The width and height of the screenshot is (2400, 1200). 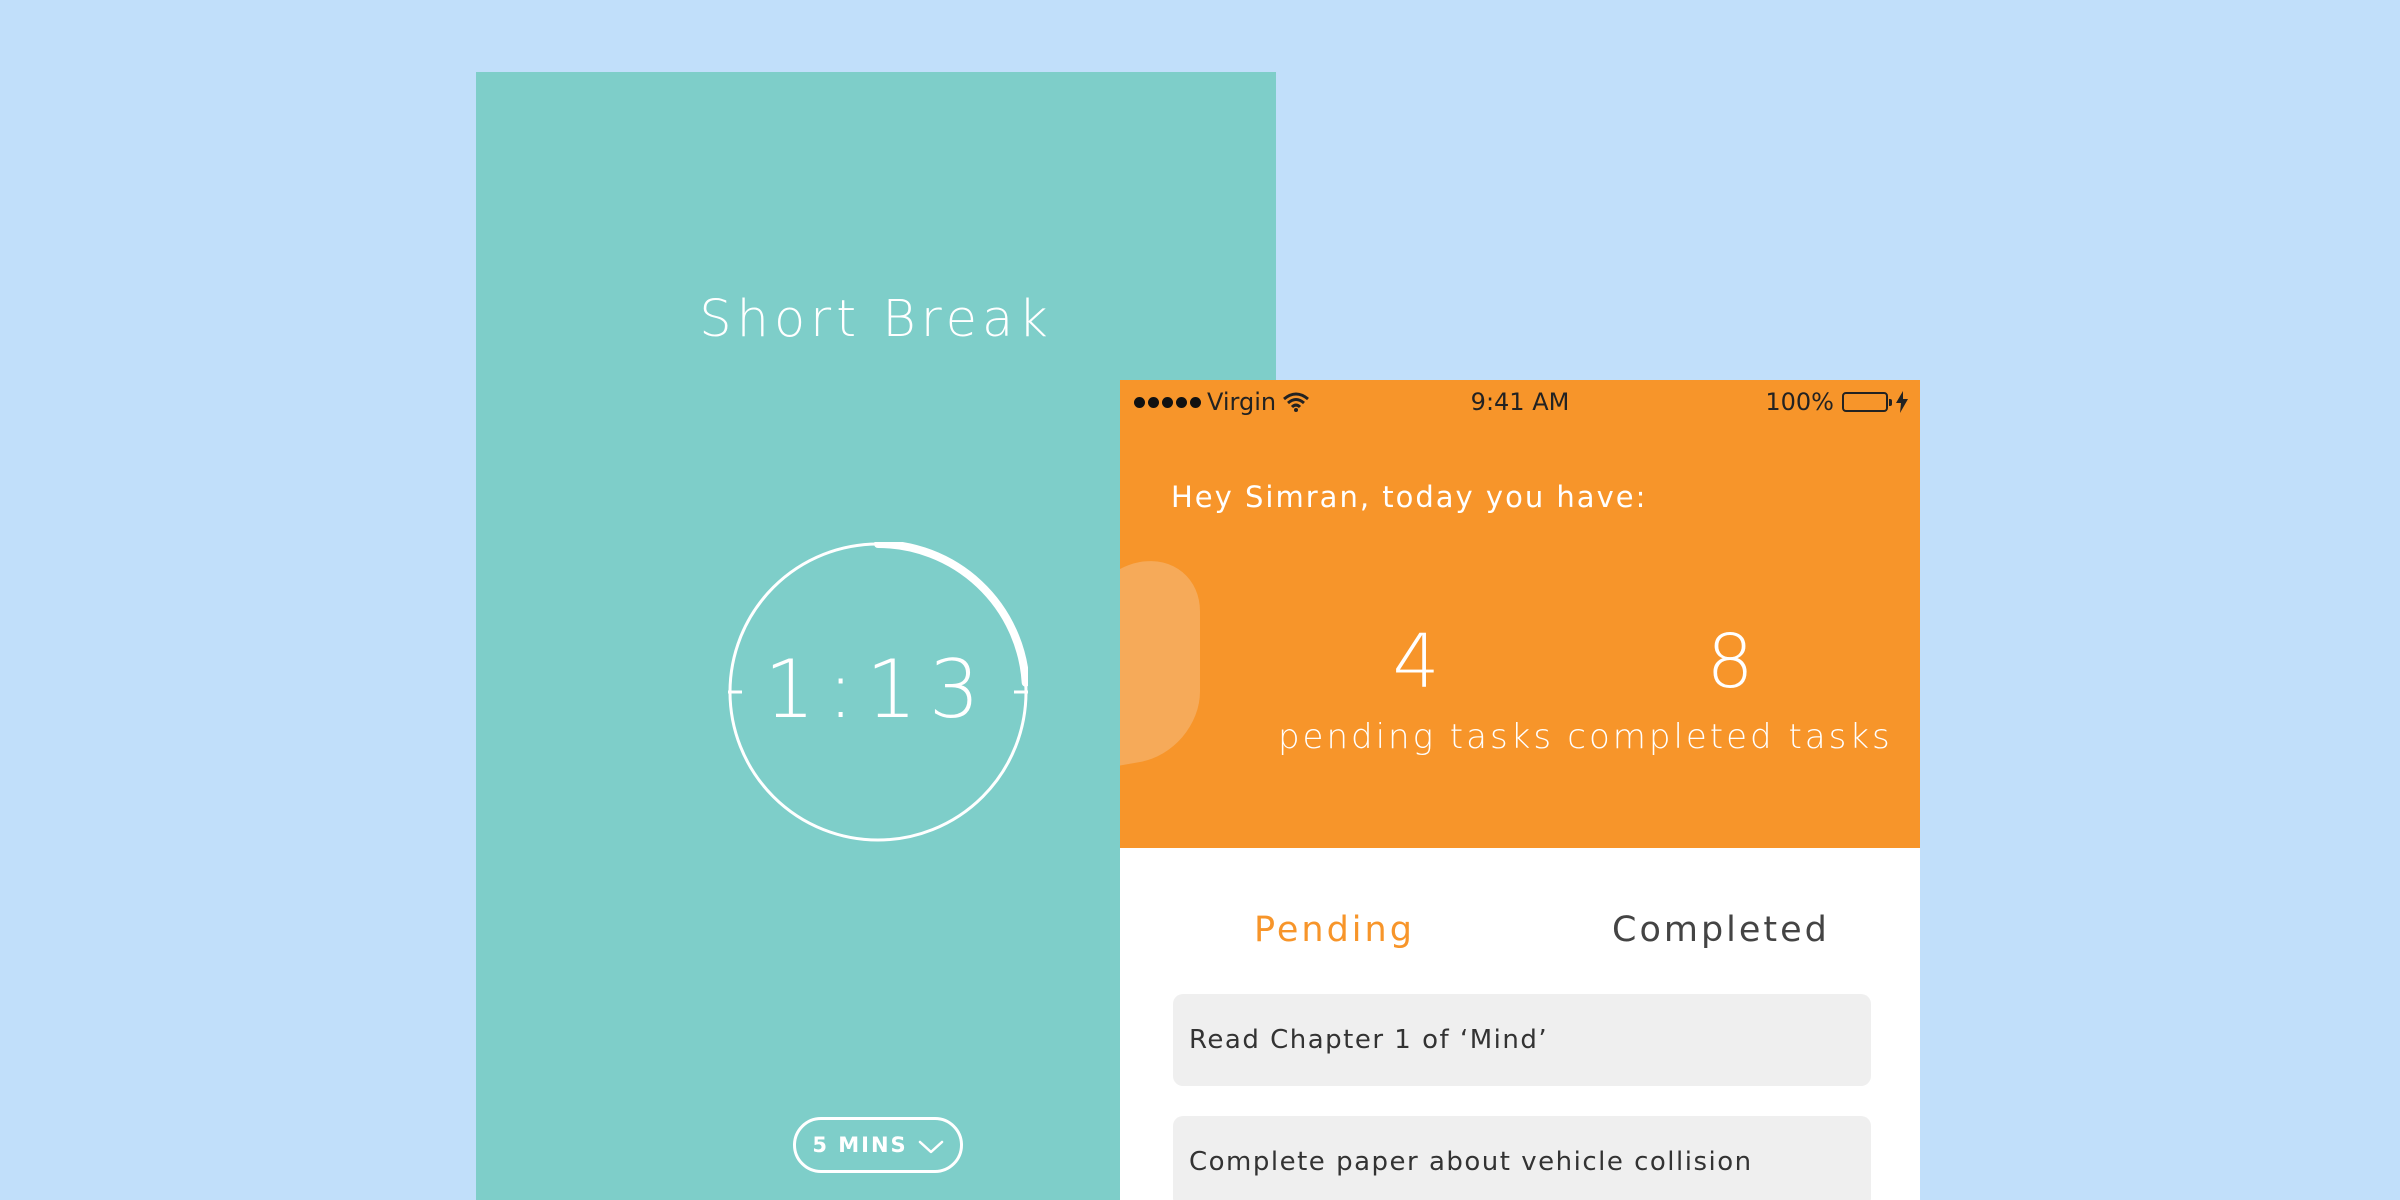 What do you see at coordinates (860, 1145) in the screenshot?
I see `duration-label: 5 MINS` at bounding box center [860, 1145].